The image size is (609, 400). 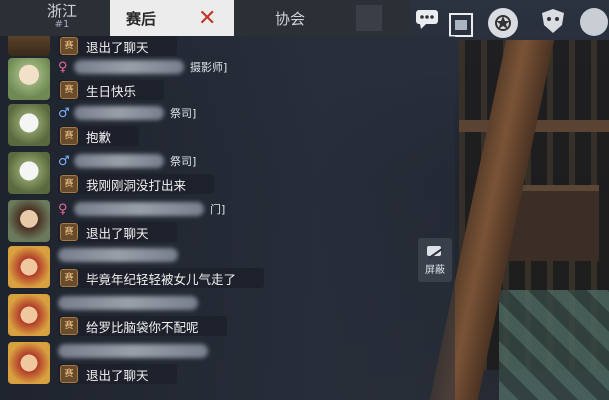 I want to click on chat-message: ♀ 门] 赛 退出了聊天, so click(x=220, y=223).